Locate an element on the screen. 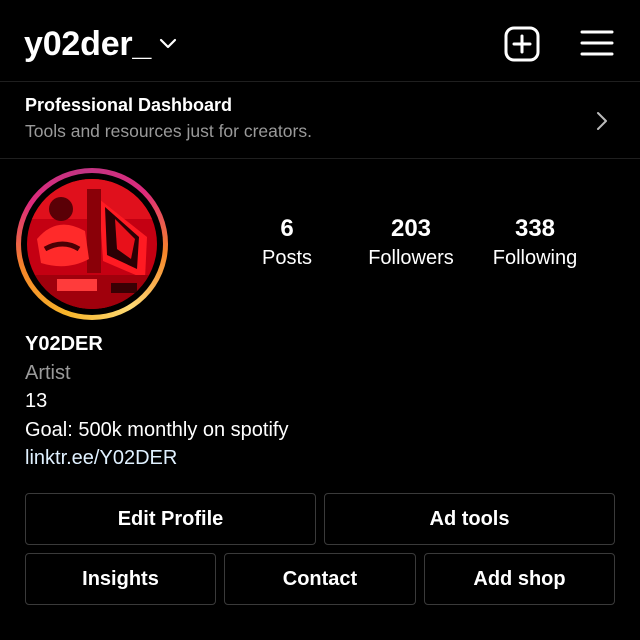 This screenshot has height=640, width=640. insights-button: Insights is located at coordinates (120, 579).